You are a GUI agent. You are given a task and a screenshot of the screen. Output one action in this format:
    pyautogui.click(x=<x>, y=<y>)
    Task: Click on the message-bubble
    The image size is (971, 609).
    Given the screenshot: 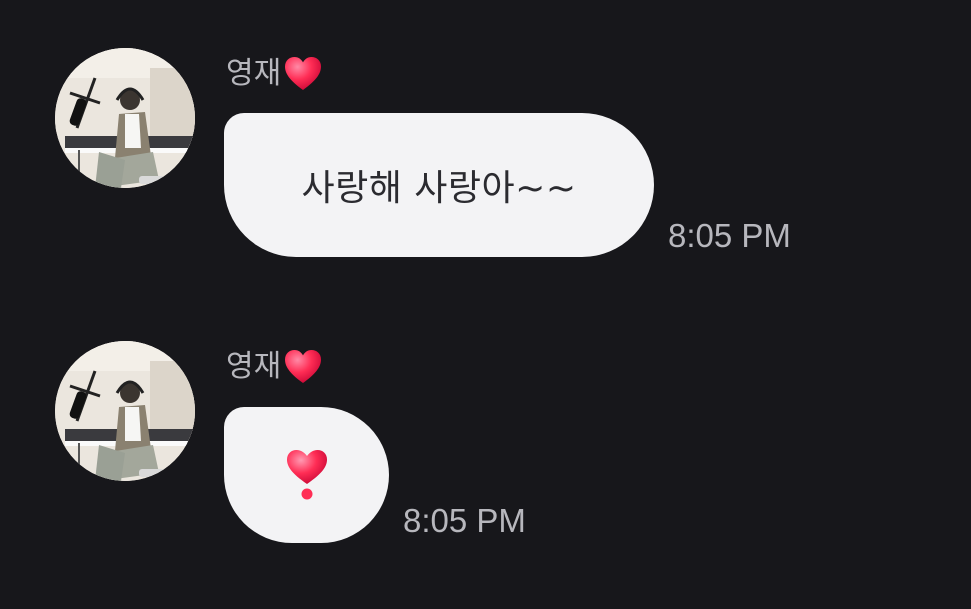 What is the action you would take?
    pyautogui.click(x=306, y=475)
    